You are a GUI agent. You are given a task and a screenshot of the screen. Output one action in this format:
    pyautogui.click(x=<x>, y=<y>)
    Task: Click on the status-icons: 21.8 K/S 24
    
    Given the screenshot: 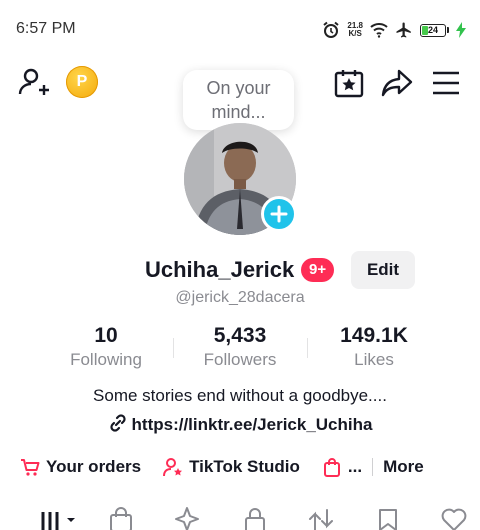 What is the action you would take?
    pyautogui.click(x=394, y=30)
    